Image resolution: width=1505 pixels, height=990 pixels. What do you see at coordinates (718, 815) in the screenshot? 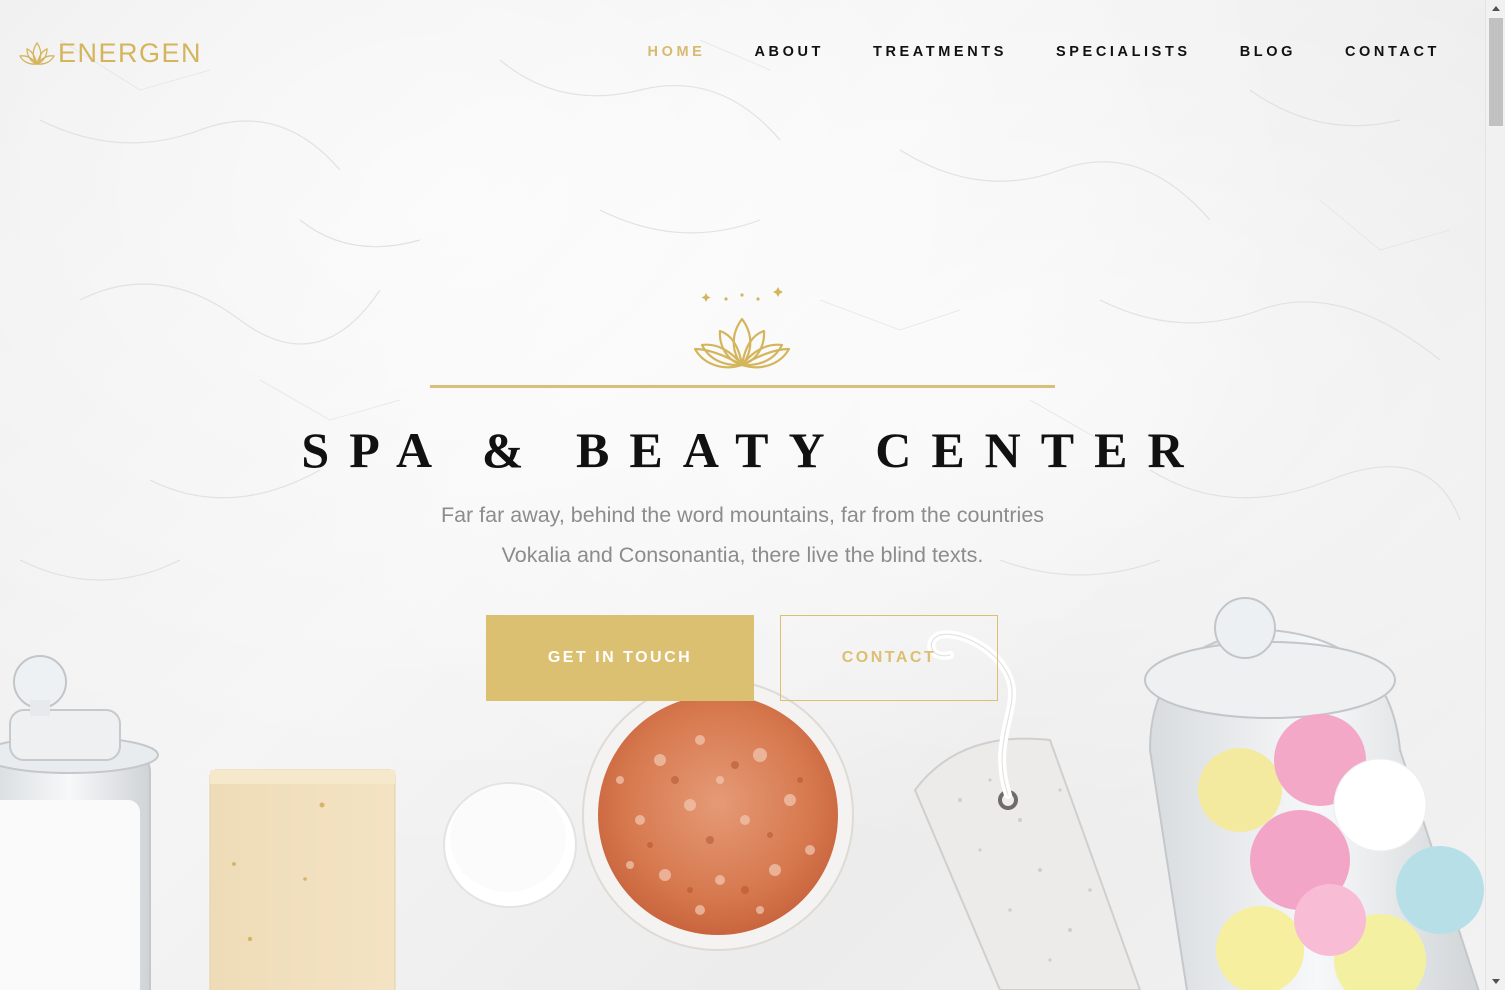
I see `salt-bowl` at bounding box center [718, 815].